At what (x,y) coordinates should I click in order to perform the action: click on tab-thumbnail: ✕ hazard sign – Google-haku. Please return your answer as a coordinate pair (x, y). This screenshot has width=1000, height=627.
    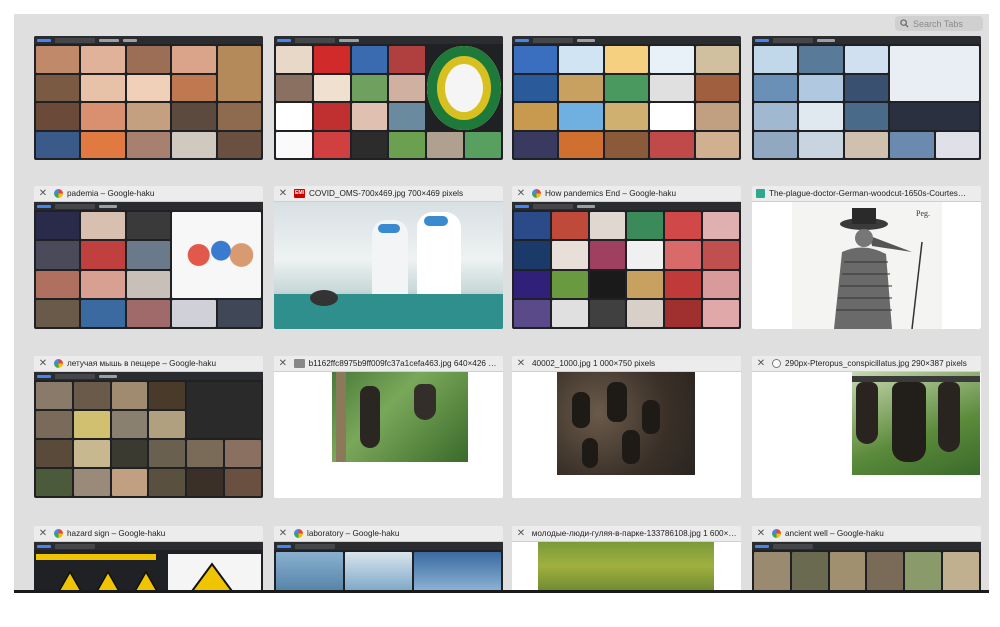
    Looking at the image, I should click on (148, 559).